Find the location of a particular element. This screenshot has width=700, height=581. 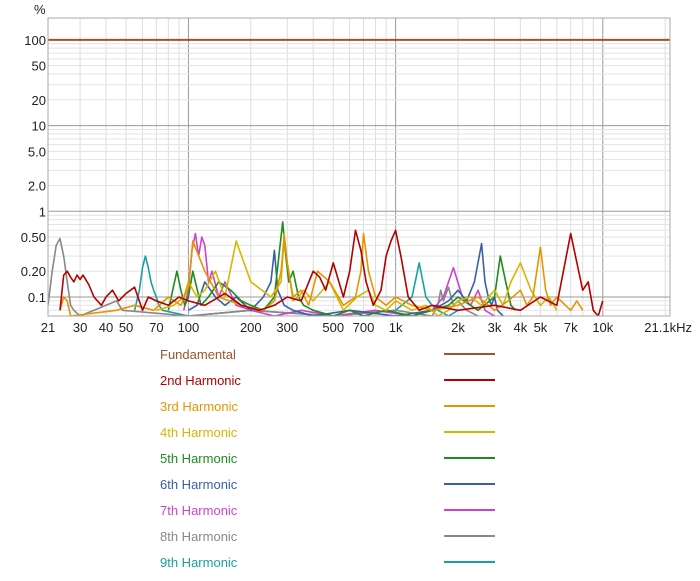

legend-item: 9th Harmonic is located at coordinates (350, 564).